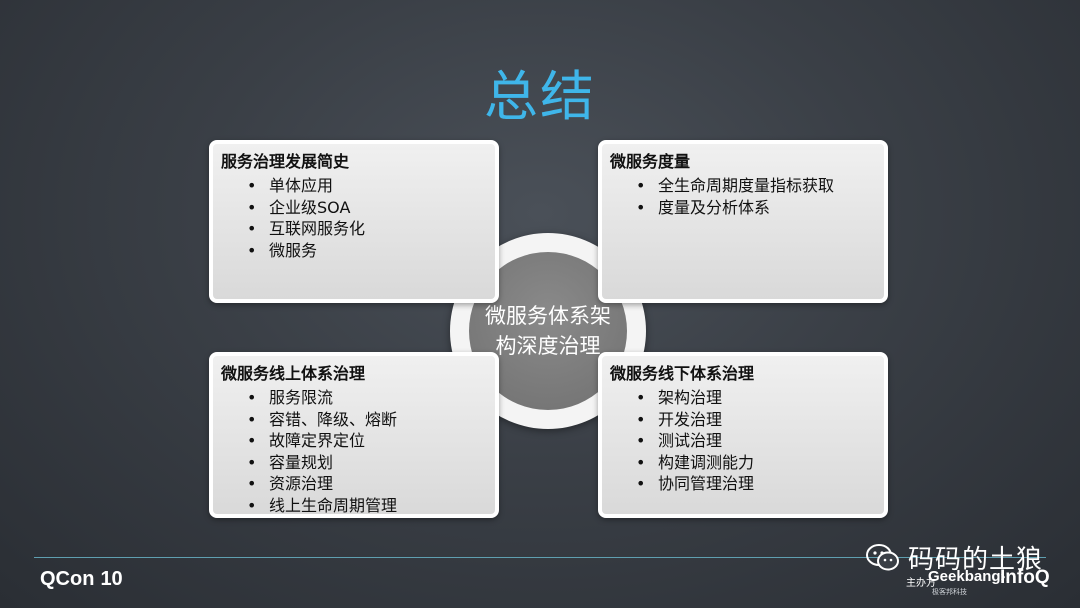  I want to click on card-list: 单体应用 企业级SOA 互联网服务化 微服务, so click(354, 218).